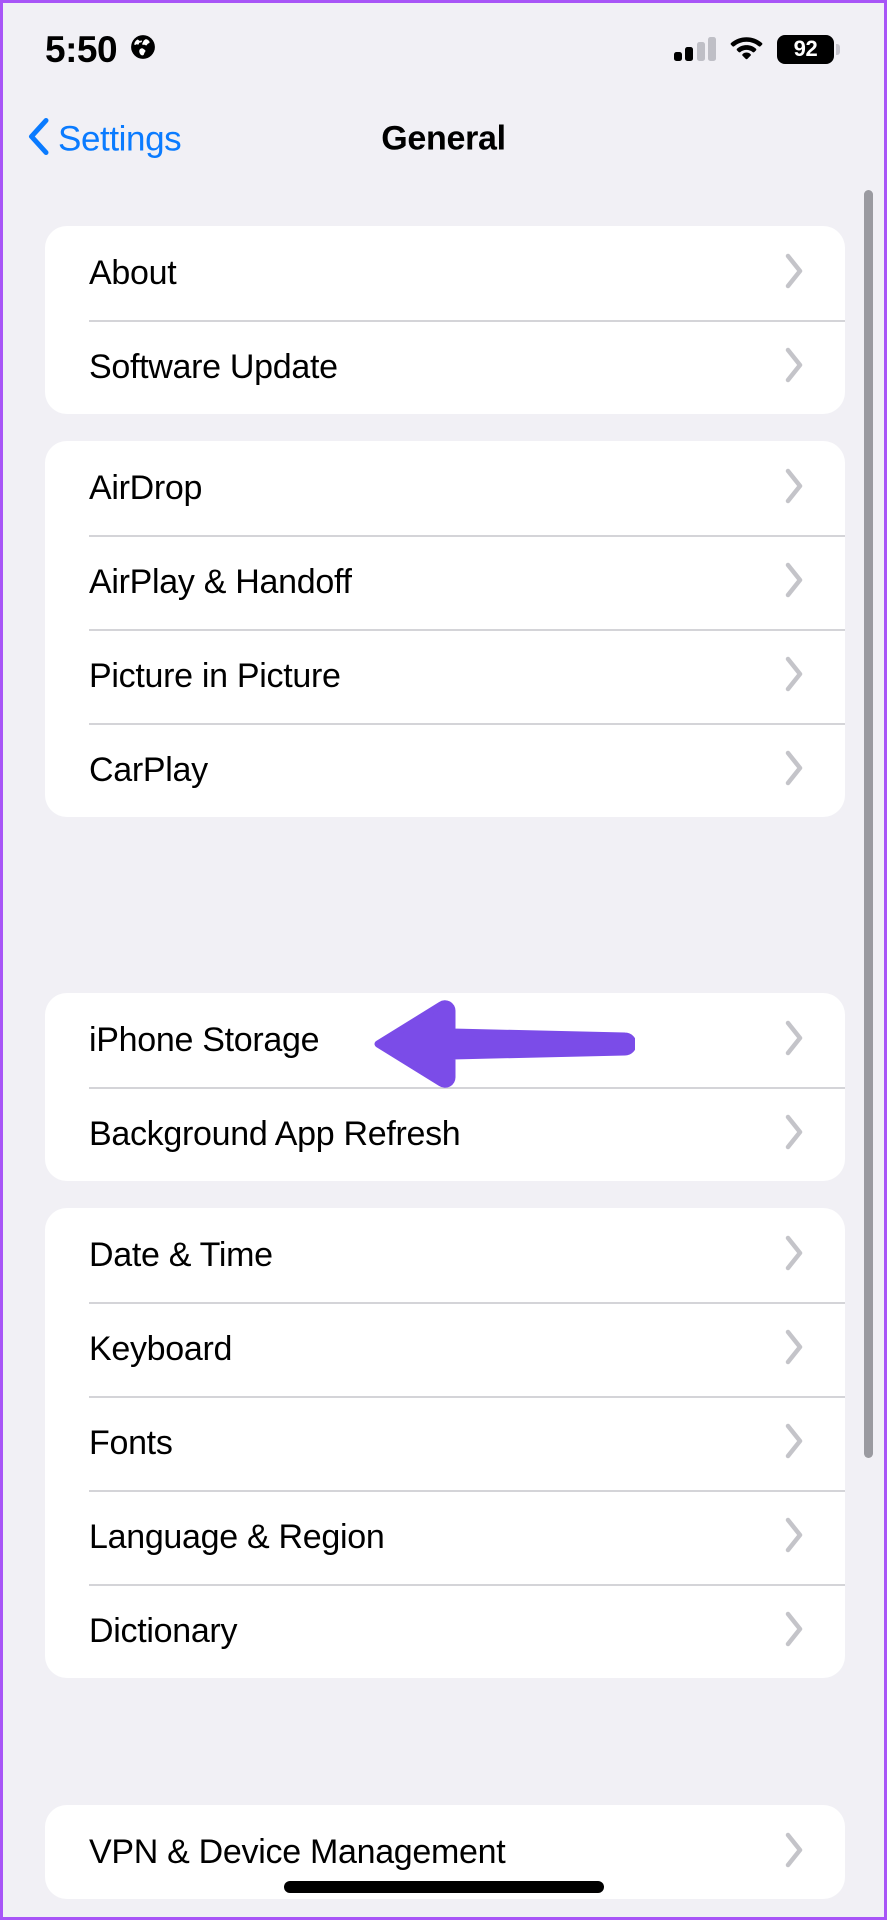 Image resolution: width=887 pixels, height=1920 pixels. Describe the element at coordinates (146, 488) in the screenshot. I see `settings-row-label: AirDrop` at that location.